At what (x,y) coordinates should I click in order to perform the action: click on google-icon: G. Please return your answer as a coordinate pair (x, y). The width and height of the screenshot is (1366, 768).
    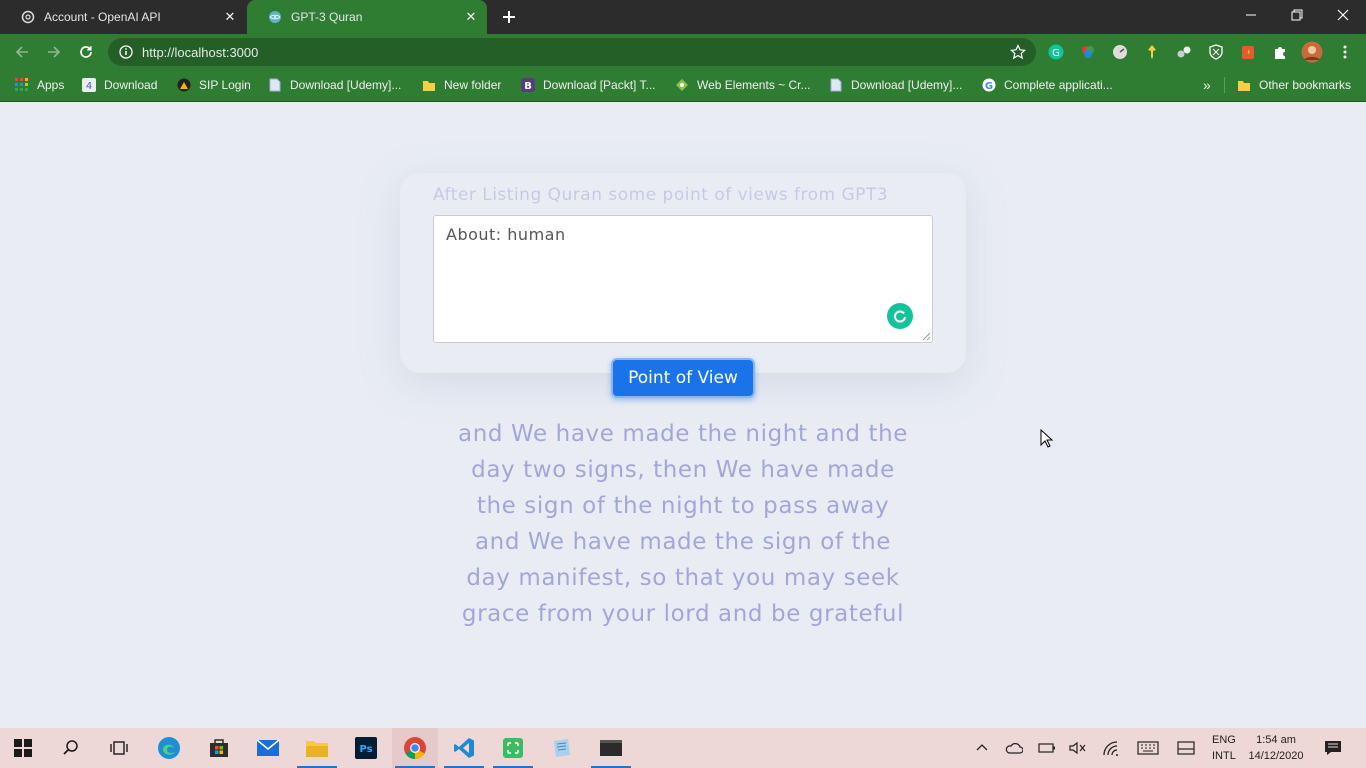
    Looking at the image, I should click on (989, 85).